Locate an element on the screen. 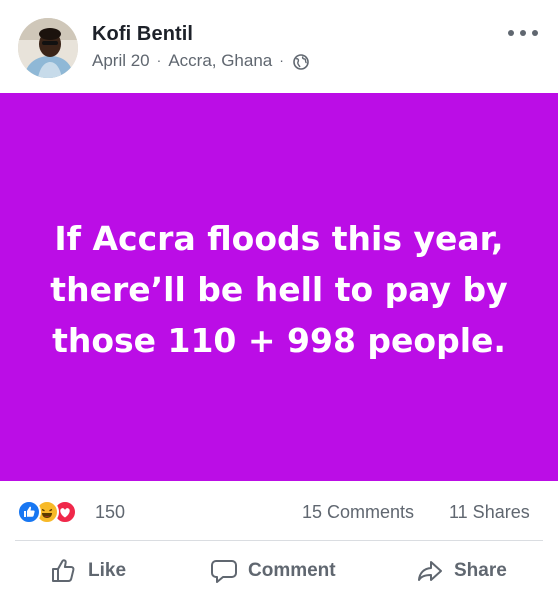  share-button: Share is located at coordinates (461, 571).